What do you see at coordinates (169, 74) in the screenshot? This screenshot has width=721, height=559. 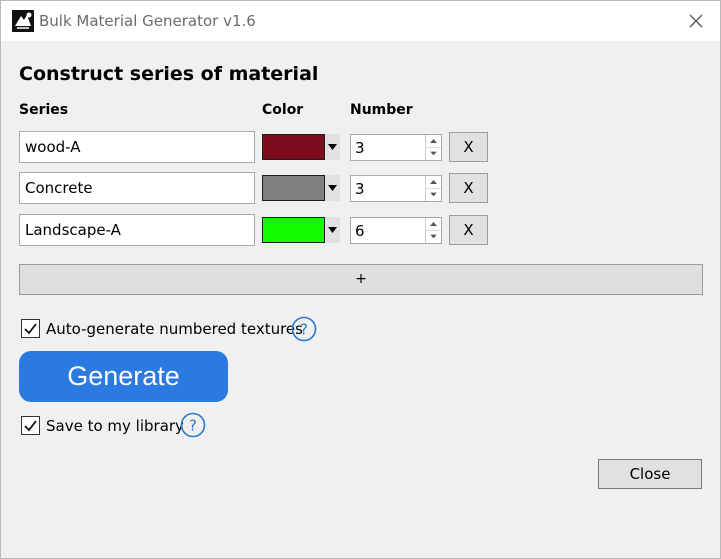 I see `page-title: Construct series of material` at bounding box center [169, 74].